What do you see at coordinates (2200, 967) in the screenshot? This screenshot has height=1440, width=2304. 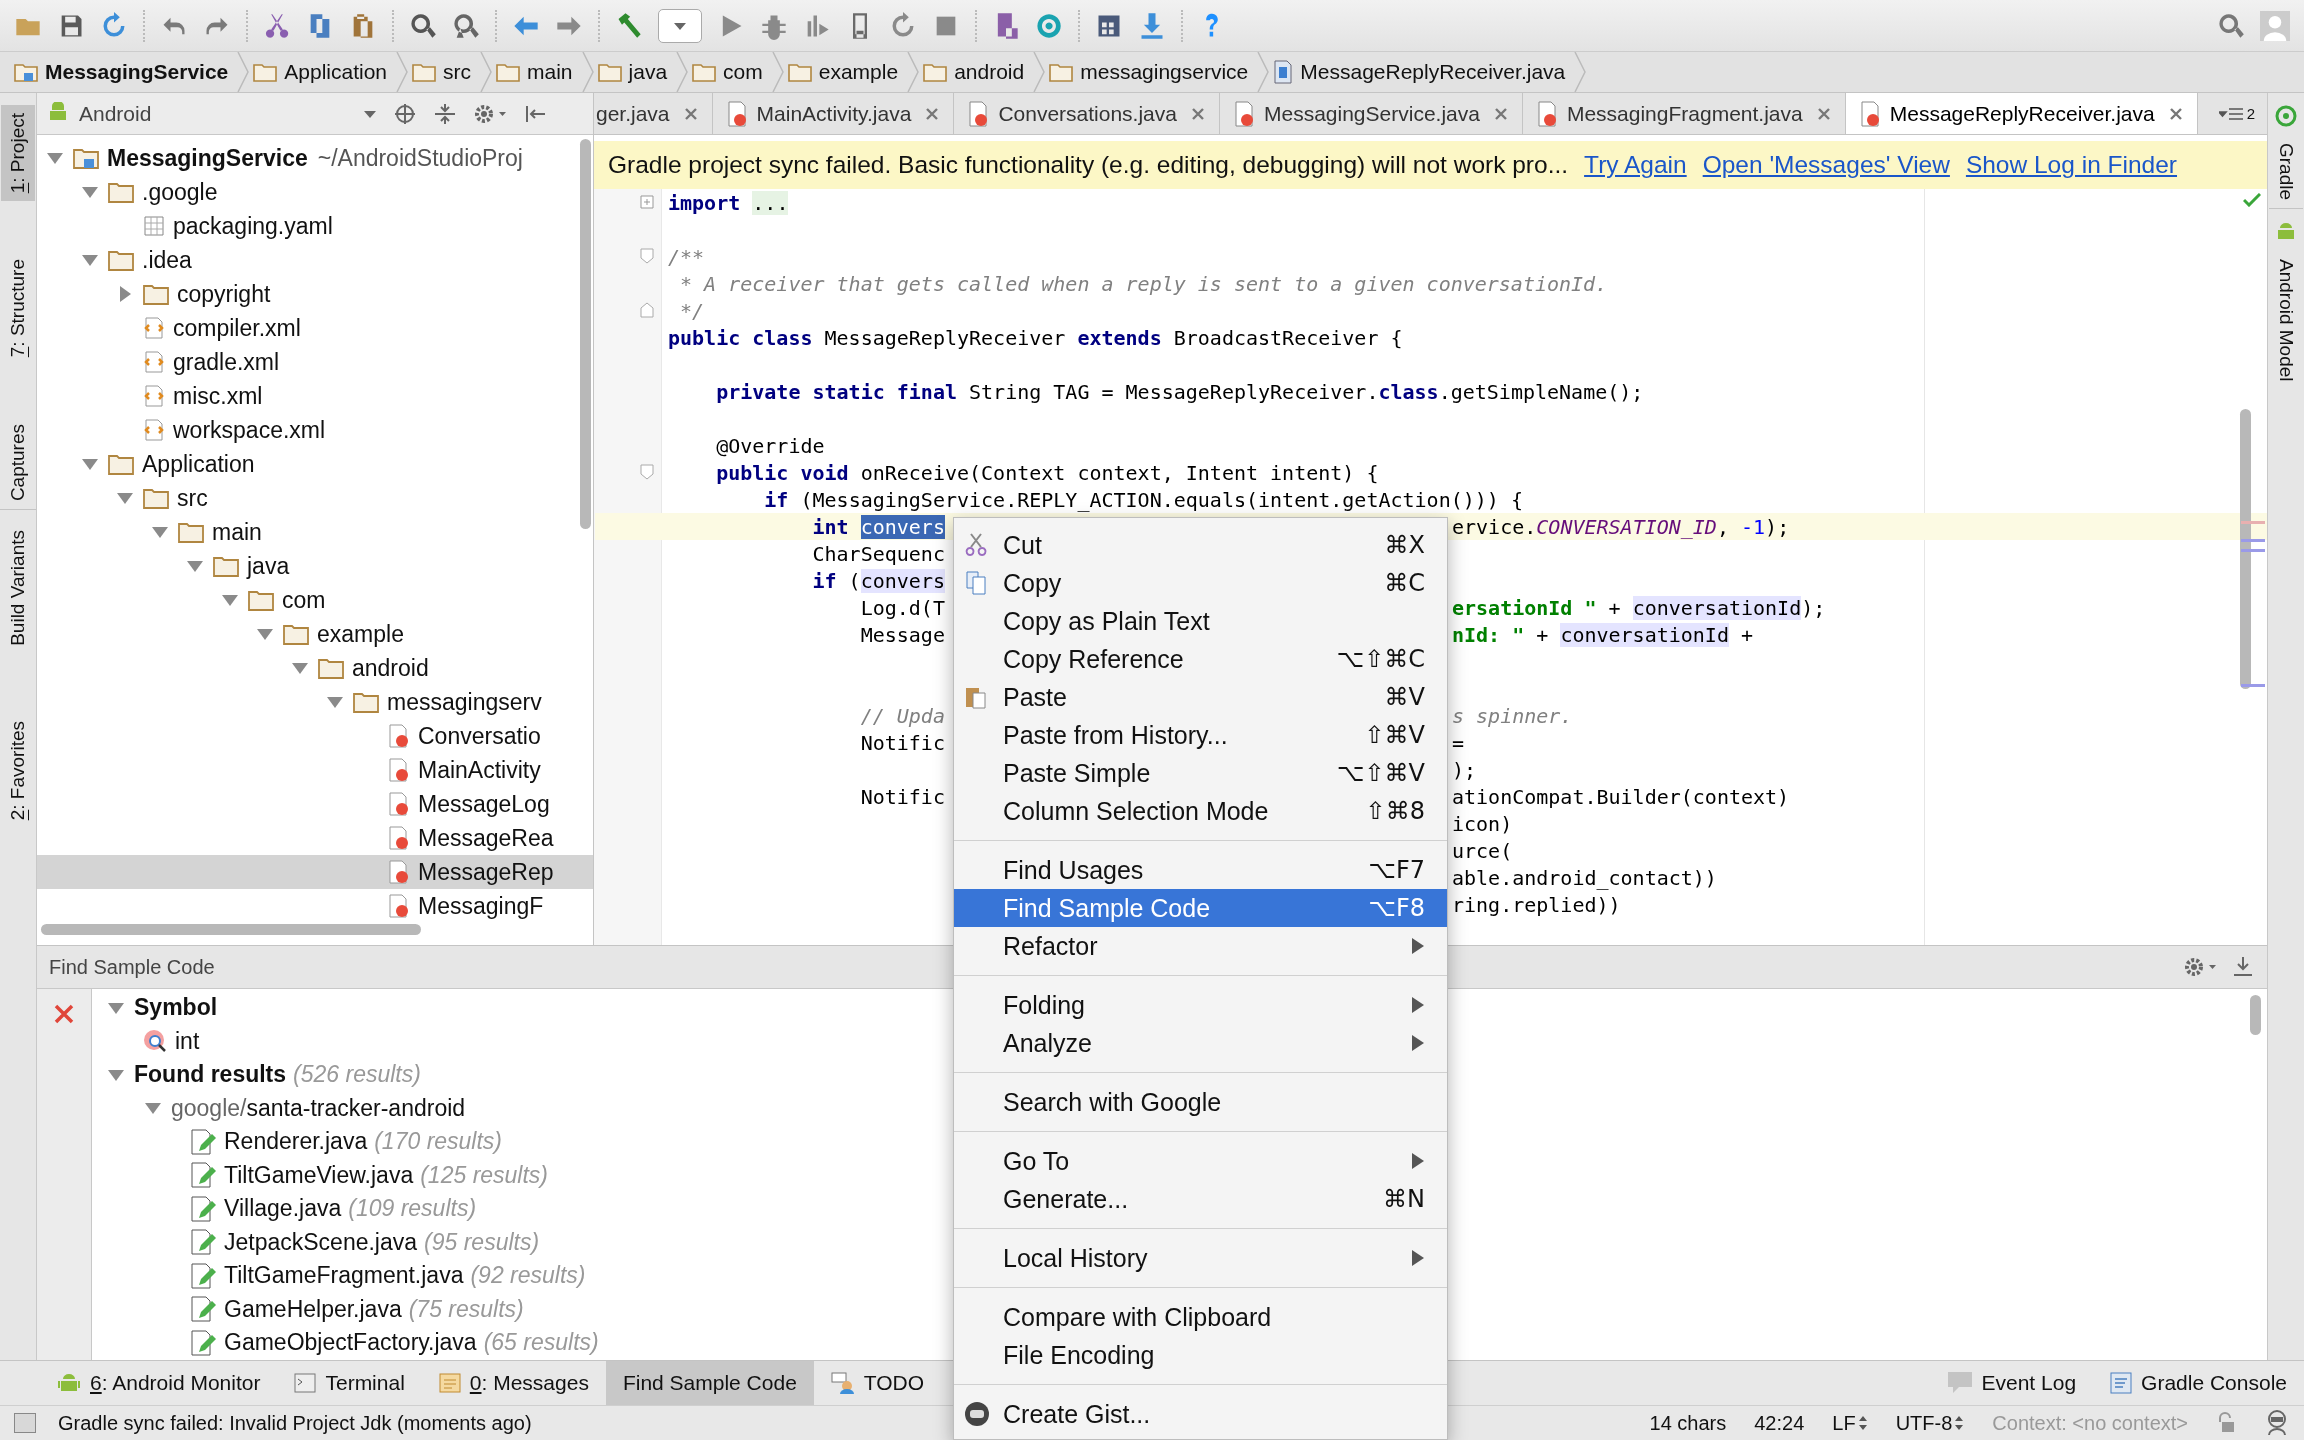 I see `settings-icon` at bounding box center [2200, 967].